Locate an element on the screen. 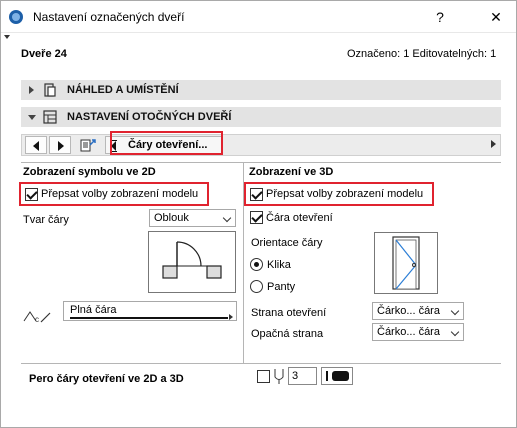  line-shape-value: Oblouk is located at coordinates (171, 218).